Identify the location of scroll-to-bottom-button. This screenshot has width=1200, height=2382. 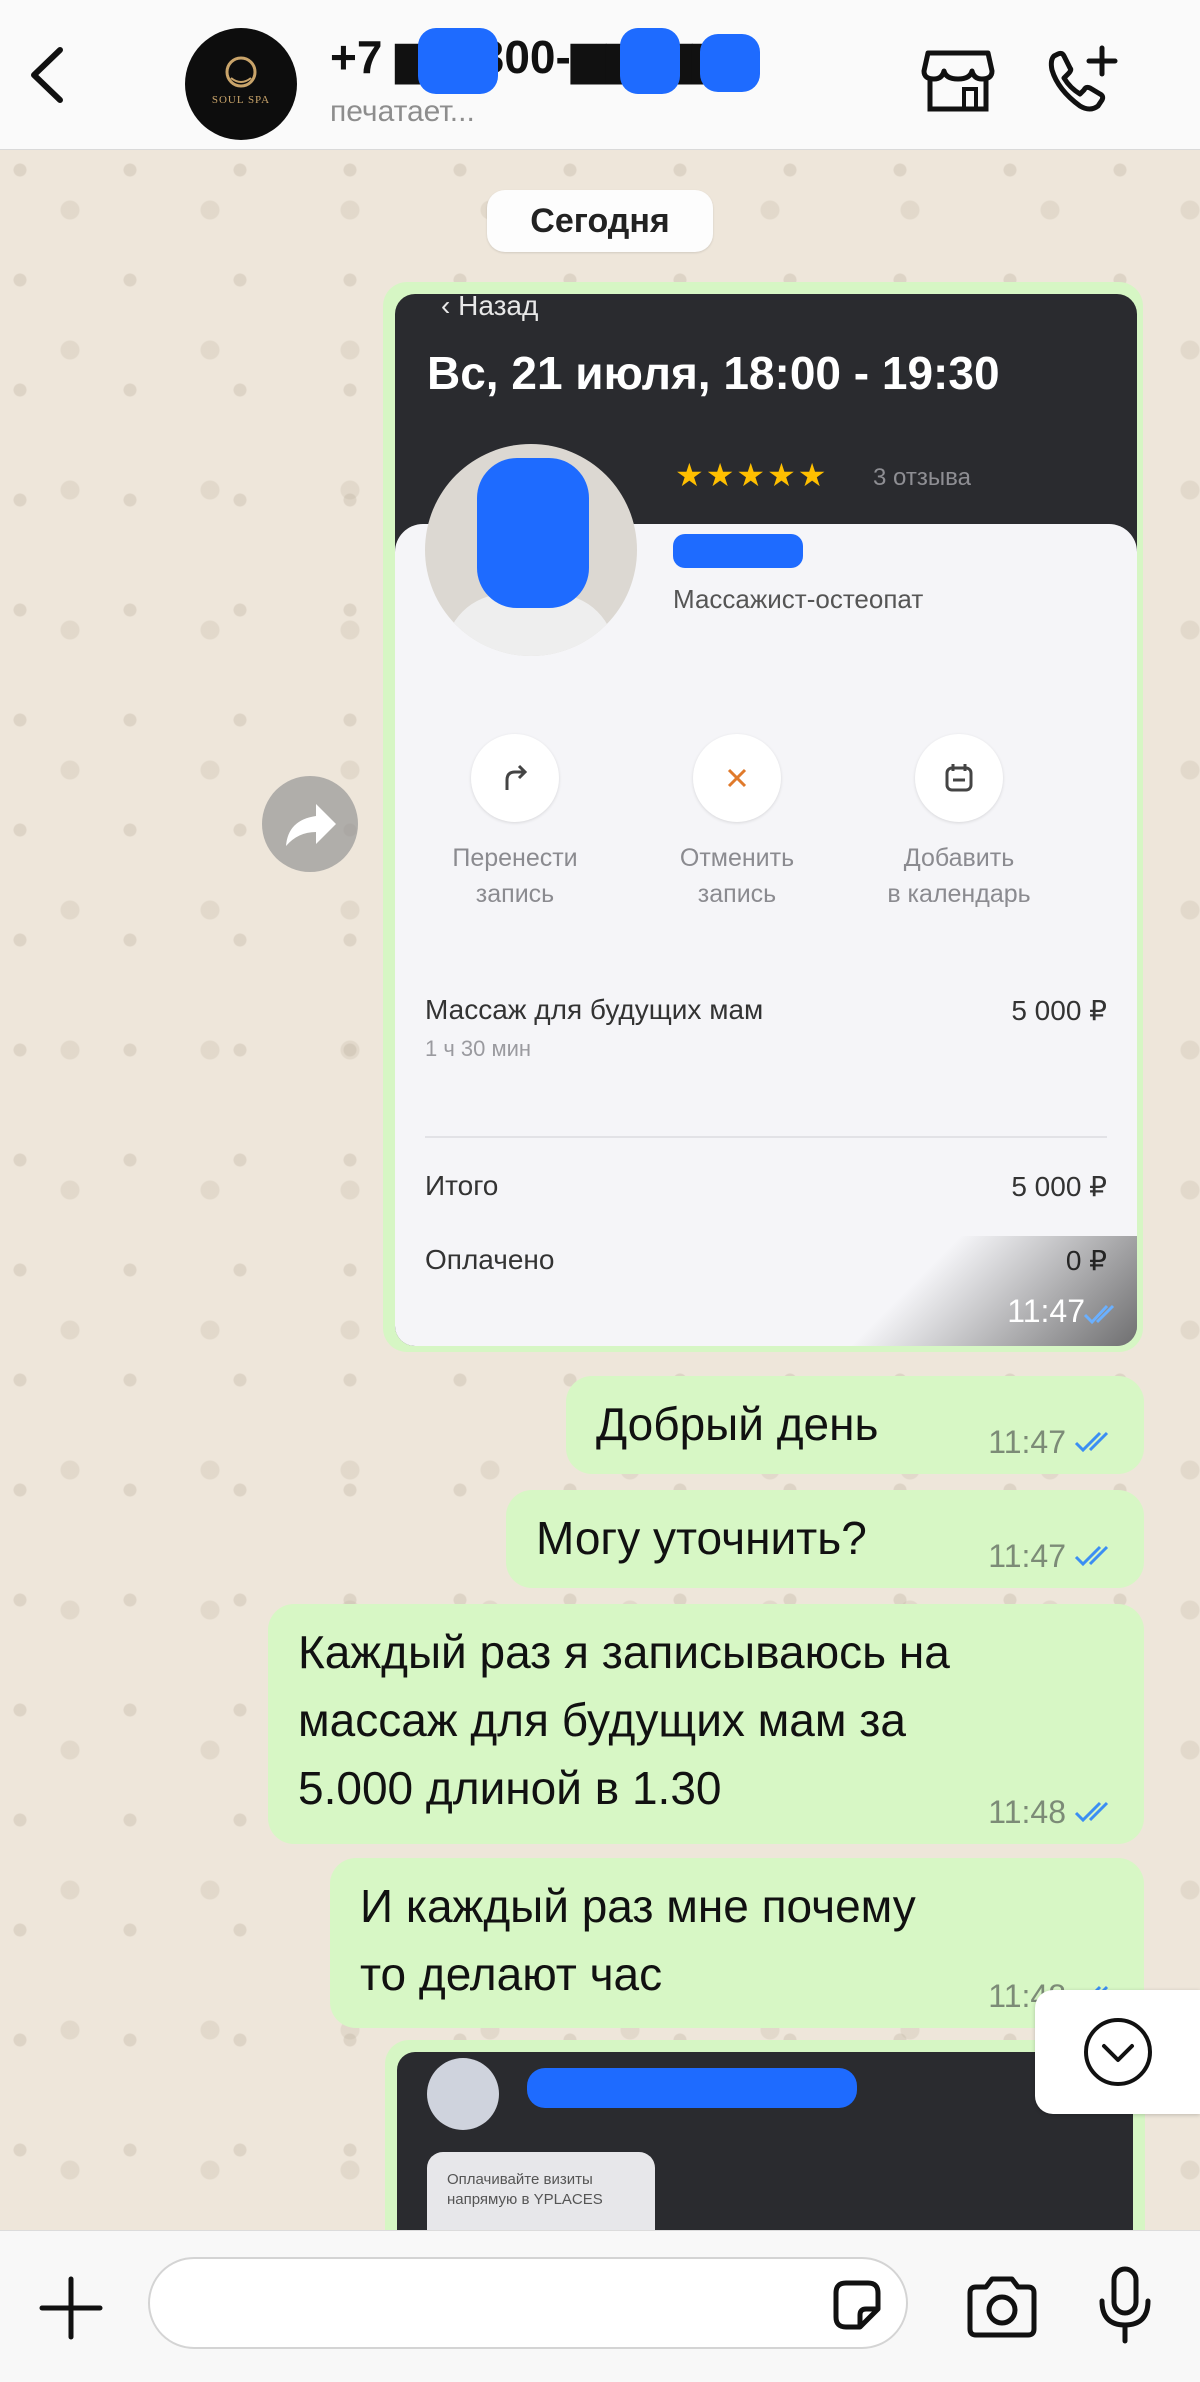
(1117, 2052).